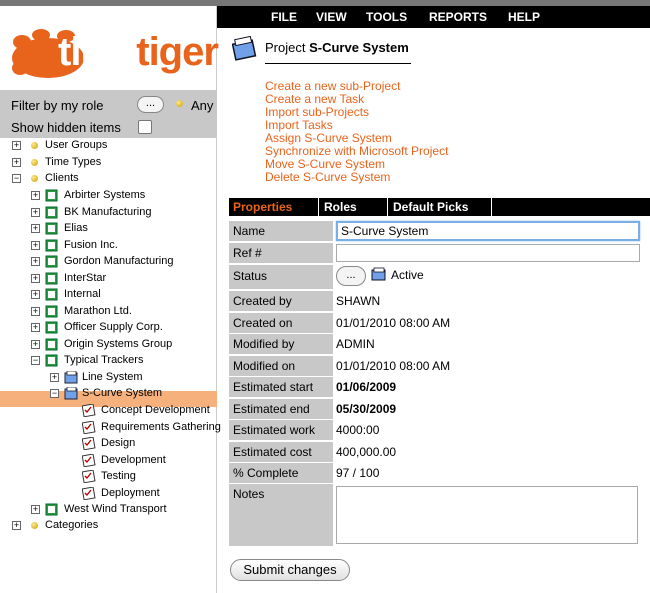 The width and height of the screenshot is (650, 593). I want to click on status-project-icon, so click(378, 274).